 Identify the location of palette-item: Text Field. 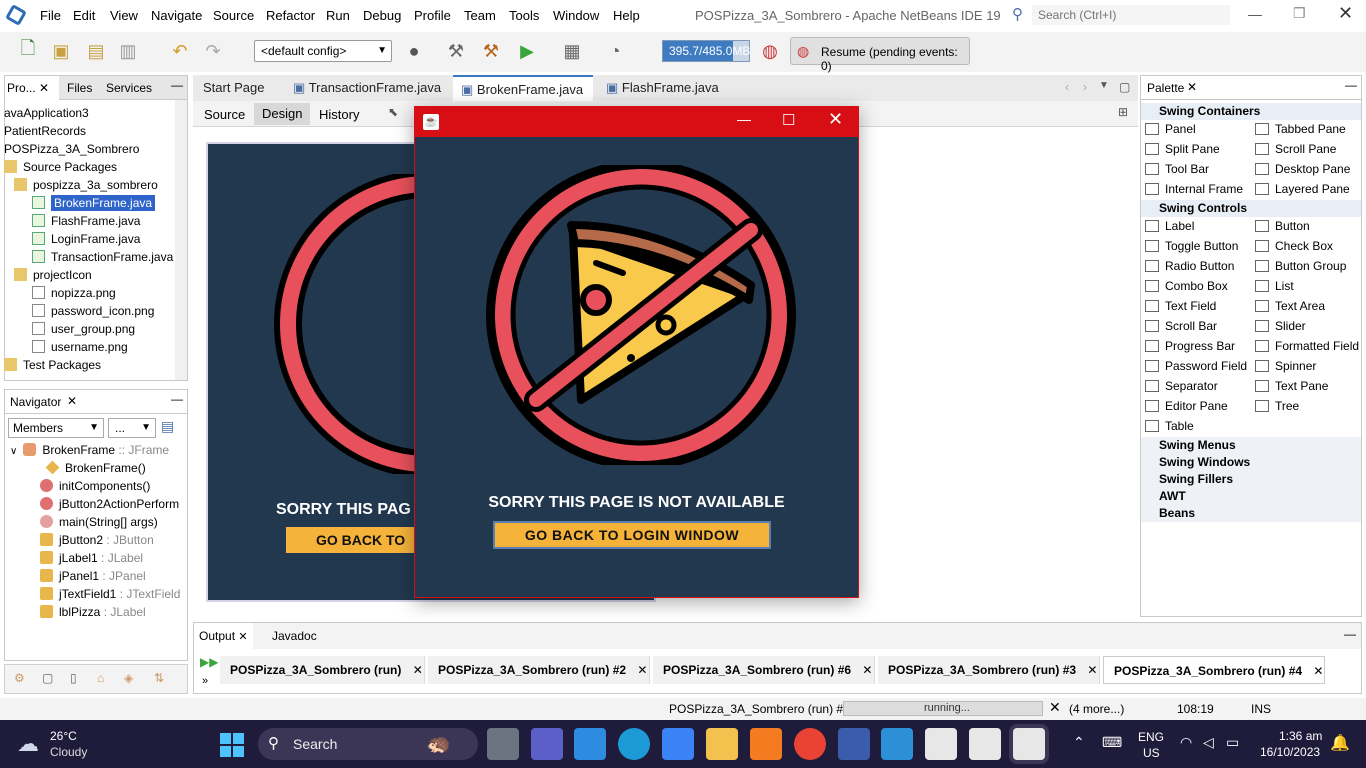
(1180, 306).